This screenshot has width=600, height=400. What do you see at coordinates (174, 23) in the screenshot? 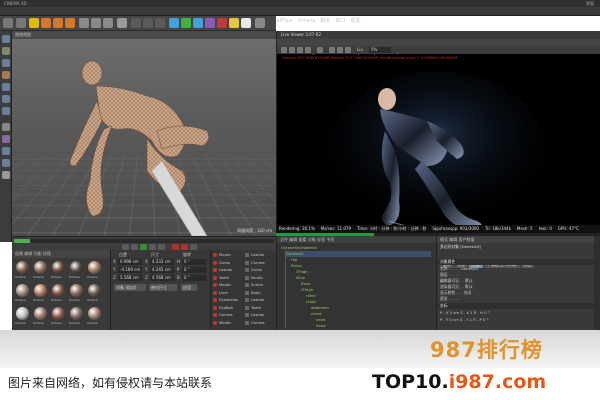
I see `cube-icon` at bounding box center [174, 23].